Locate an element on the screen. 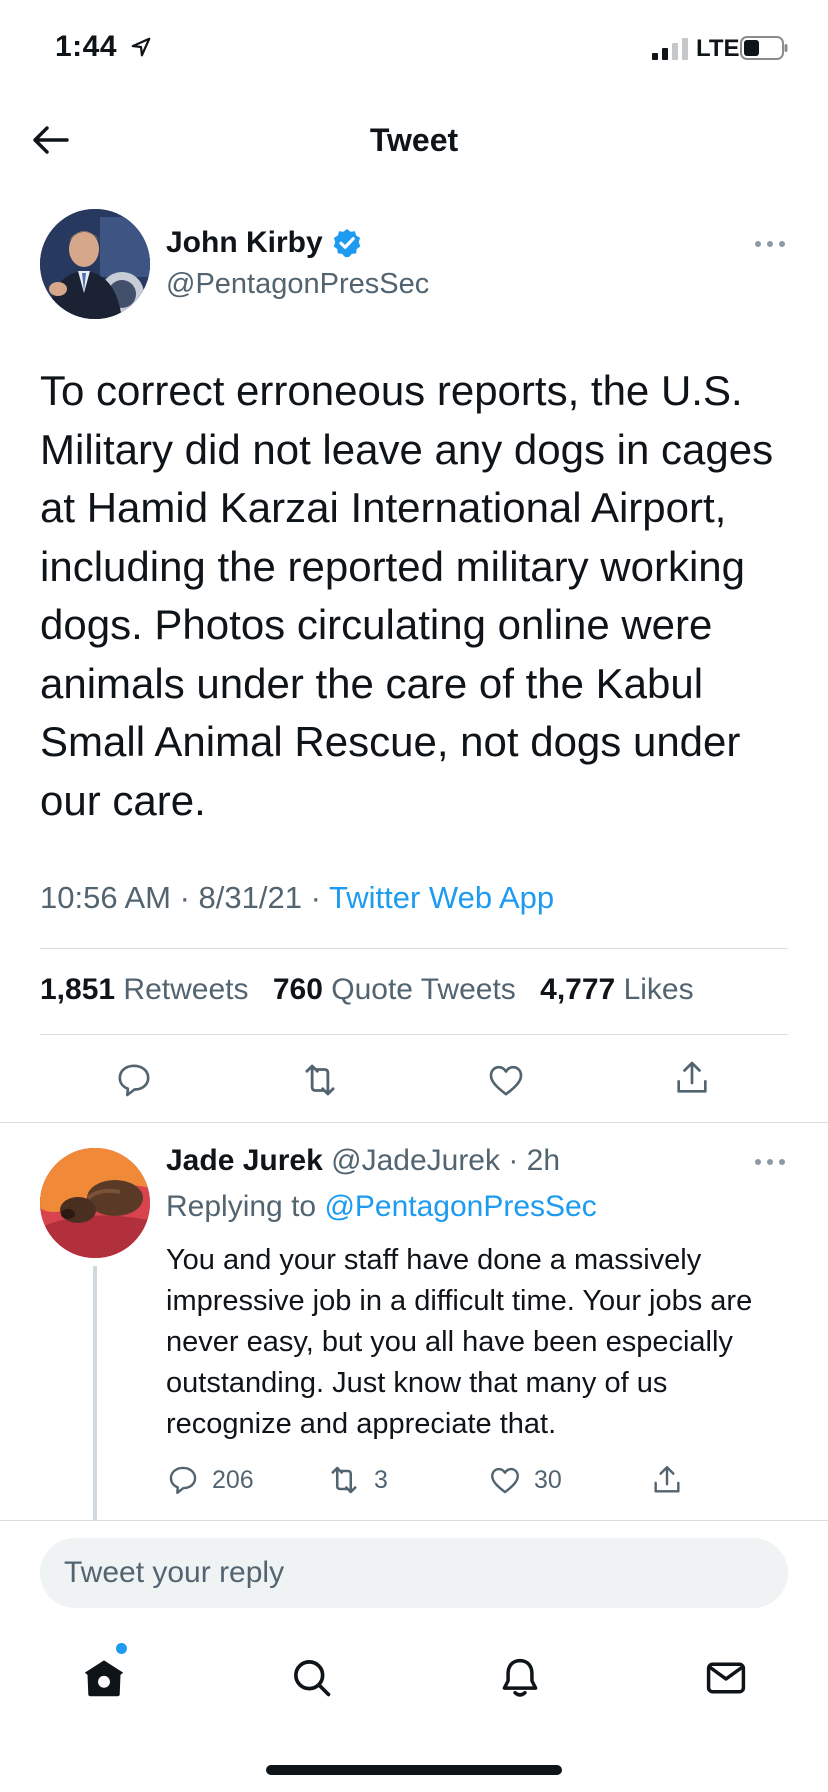 The height and width of the screenshot is (1792, 828). author-avatar is located at coordinates (95, 264).